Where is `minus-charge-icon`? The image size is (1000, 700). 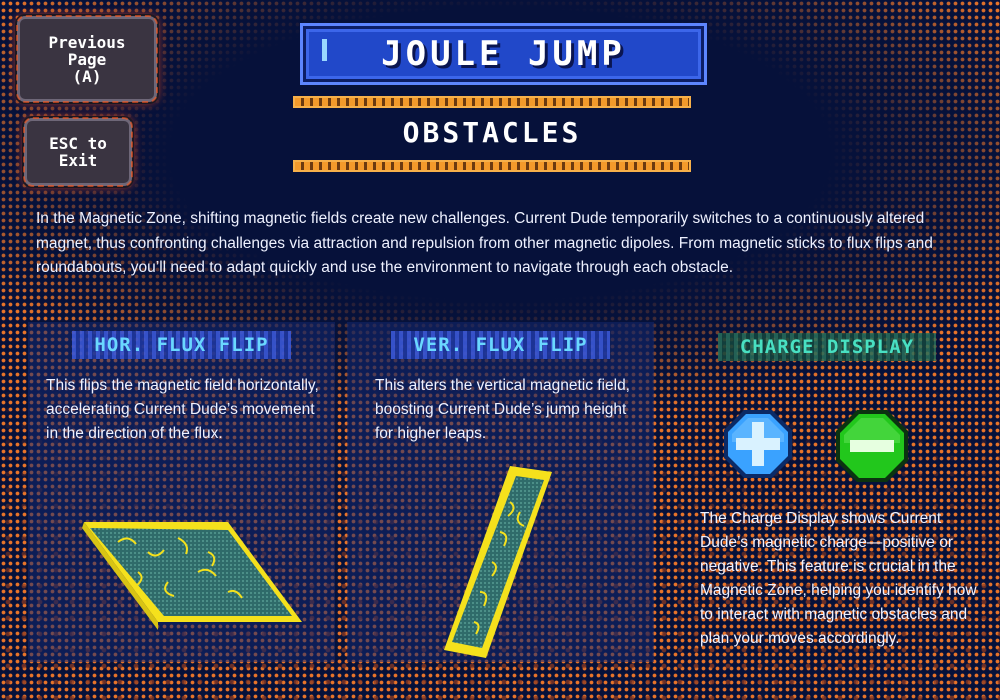 minus-charge-icon is located at coordinates (872, 446).